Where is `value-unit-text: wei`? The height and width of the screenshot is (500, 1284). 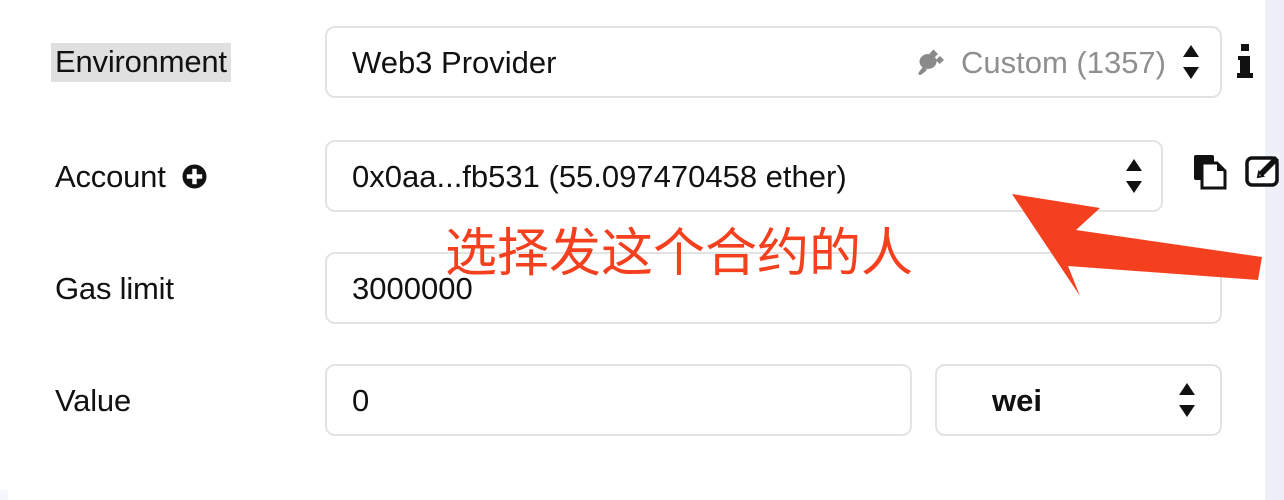
value-unit-text: wei is located at coordinates (1017, 400).